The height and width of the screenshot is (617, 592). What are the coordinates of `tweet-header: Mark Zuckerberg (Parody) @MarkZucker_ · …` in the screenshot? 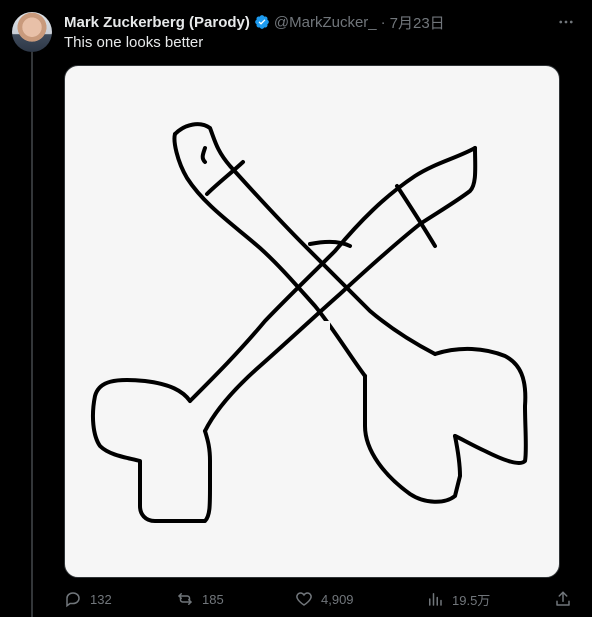 It's located at (322, 22).